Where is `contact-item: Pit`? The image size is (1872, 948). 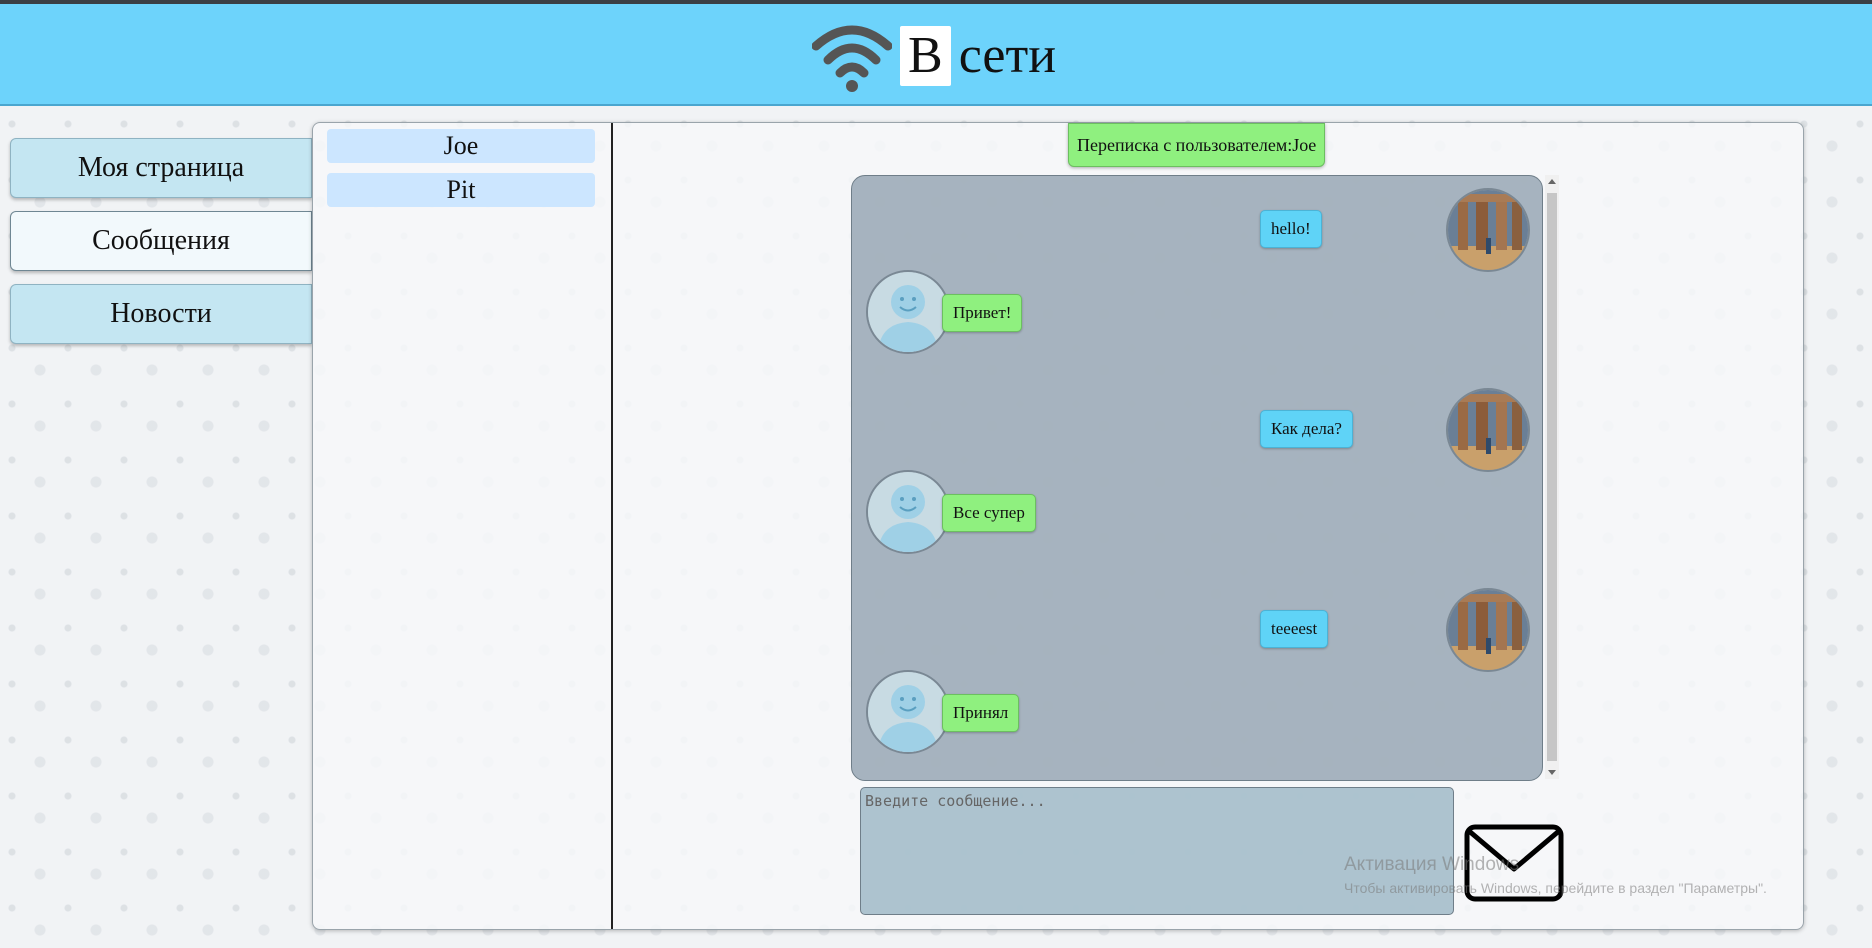 contact-item: Pit is located at coordinates (461, 190).